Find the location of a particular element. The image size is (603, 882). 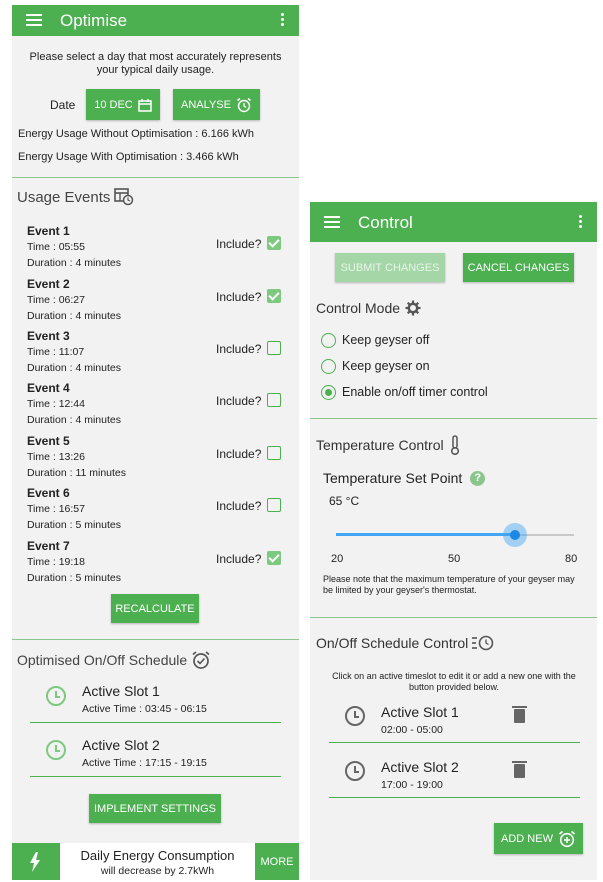

schedule-slot: Active Slot 1 02:00 - 05:00 is located at coordinates (453, 723).